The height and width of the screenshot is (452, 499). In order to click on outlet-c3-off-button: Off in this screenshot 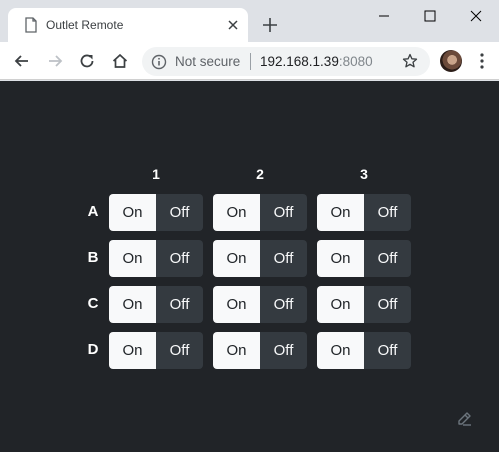, I will do `click(387, 304)`.